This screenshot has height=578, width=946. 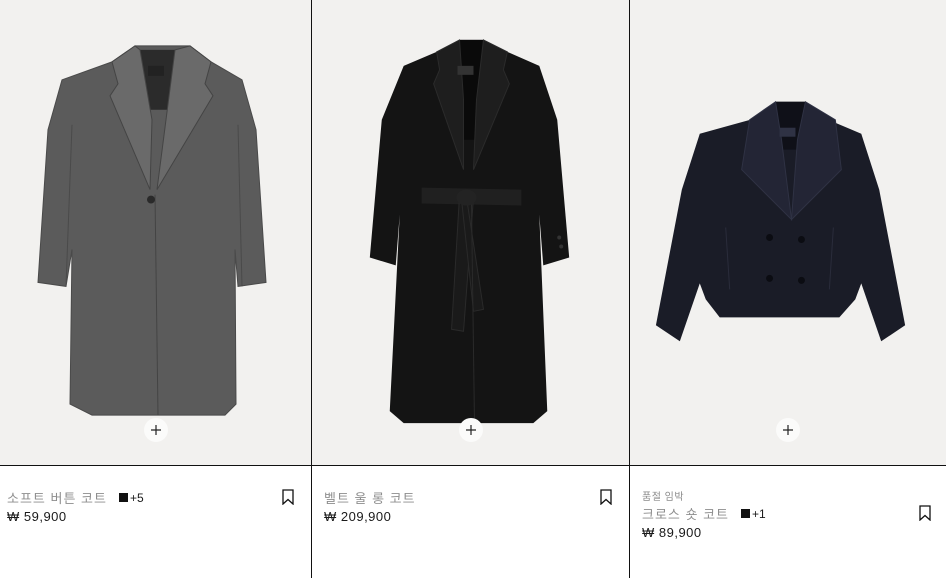 What do you see at coordinates (672, 532) in the screenshot?
I see `product-price: ₩ 89,900` at bounding box center [672, 532].